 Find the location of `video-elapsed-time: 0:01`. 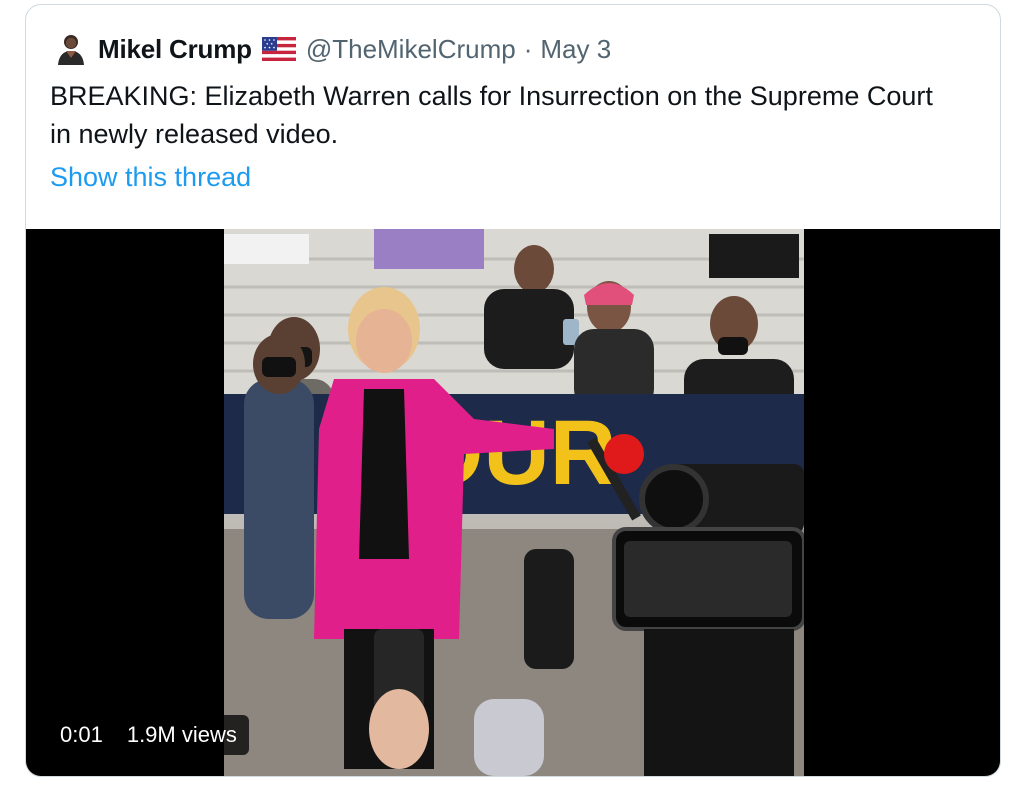

video-elapsed-time: 0:01 is located at coordinates (81, 734).